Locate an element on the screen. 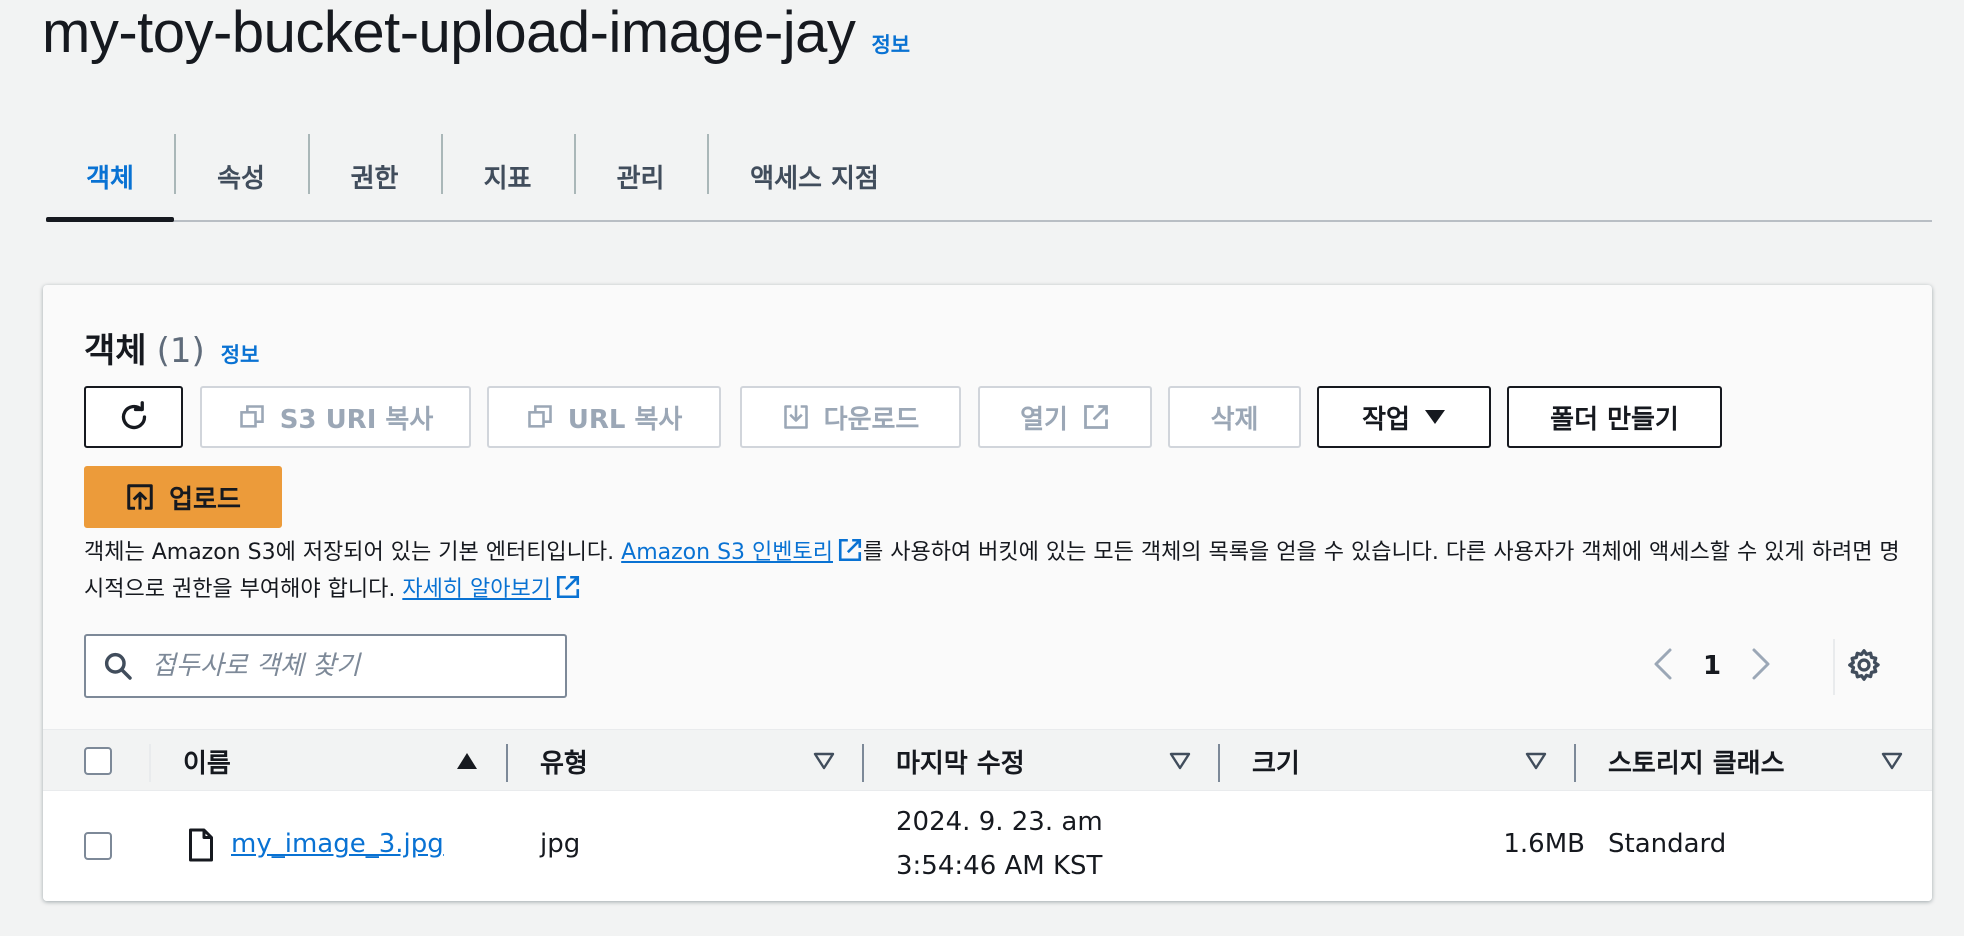  copy-s3-uri-button: S3 URI 복사 is located at coordinates (335, 417).